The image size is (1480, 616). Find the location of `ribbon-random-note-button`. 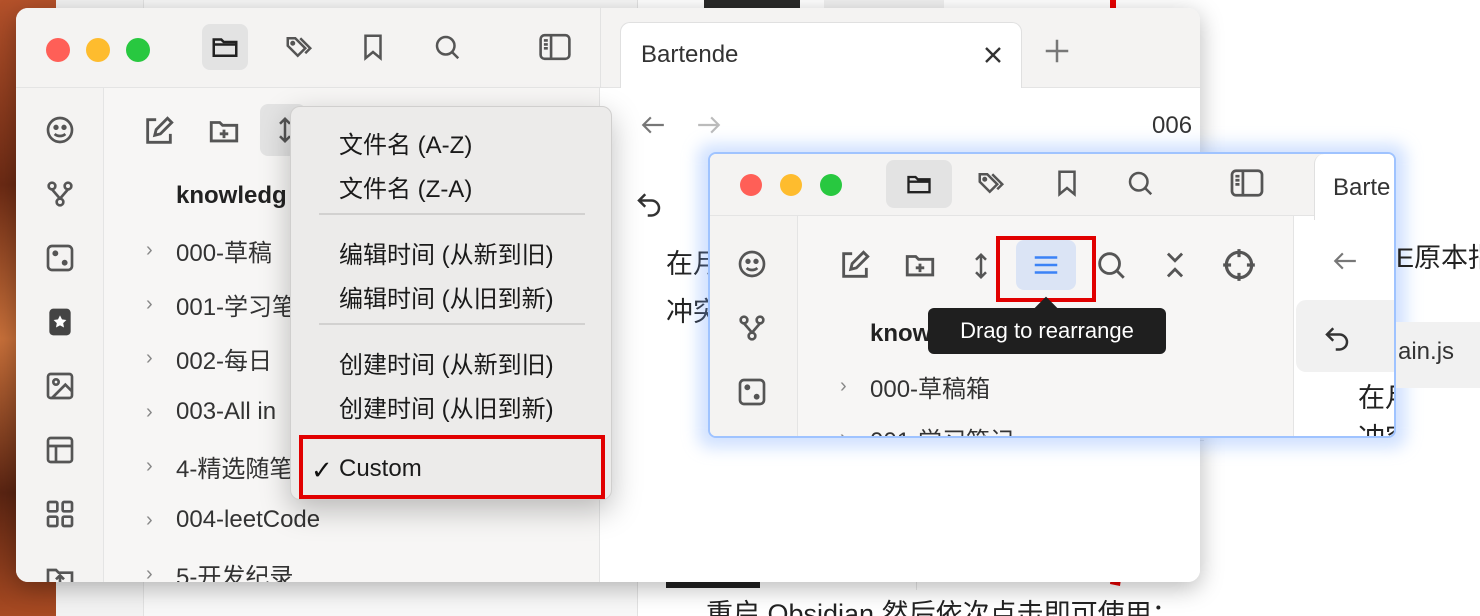

ribbon-random-note-button is located at coordinates (60, 258).